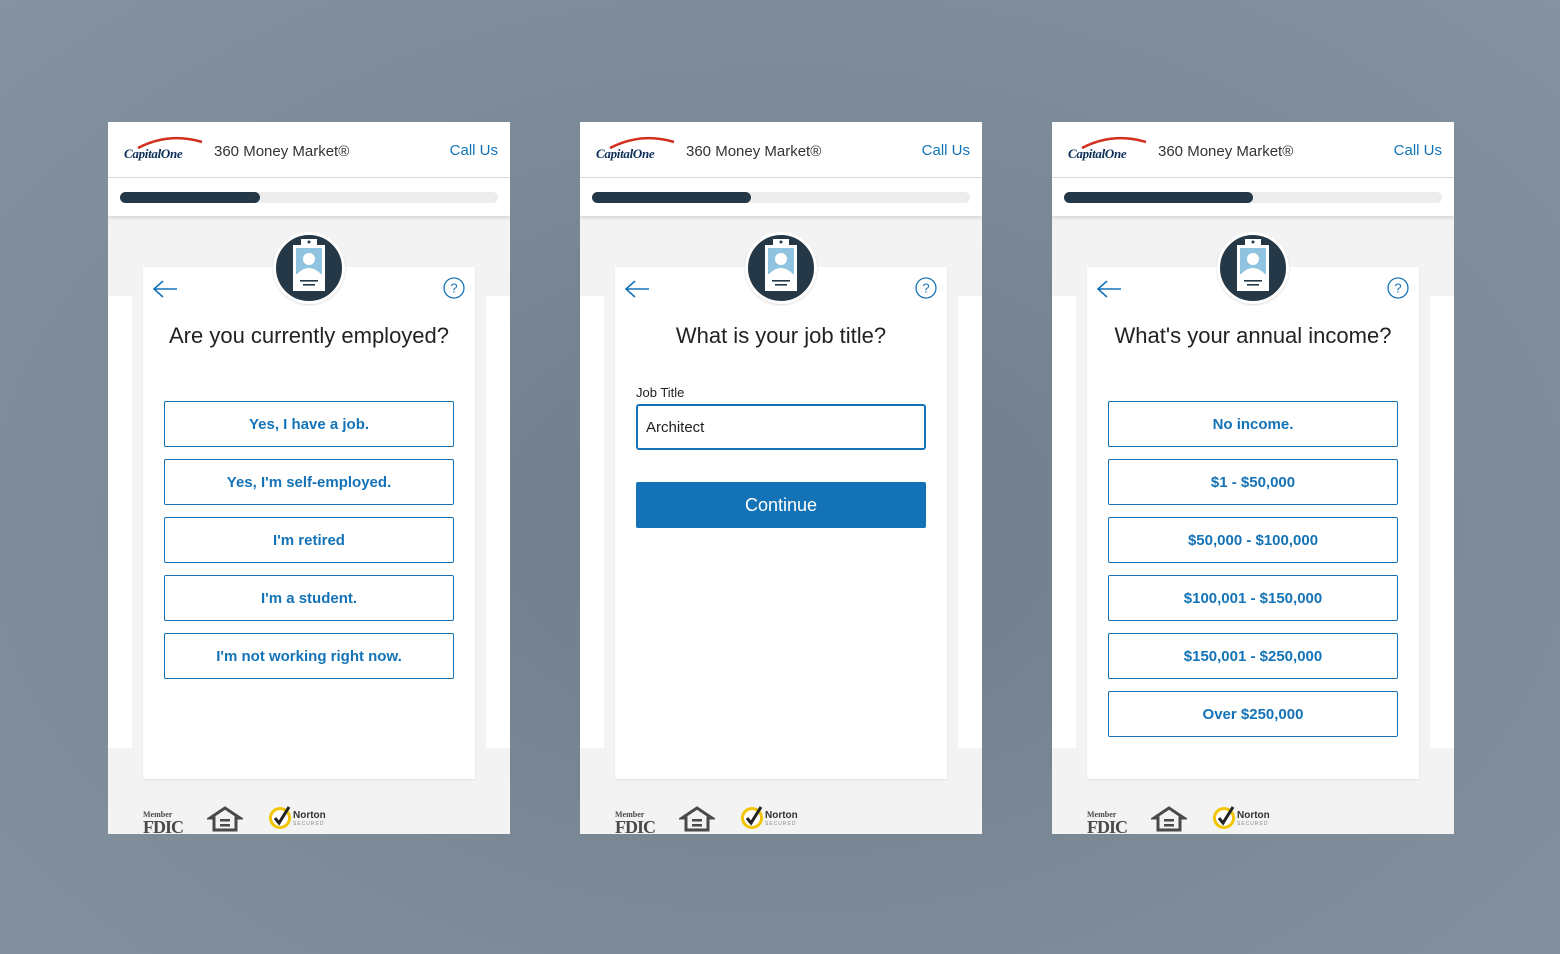  Describe the element at coordinates (660, 392) in the screenshot. I see `job-title-label: Job Title` at that location.